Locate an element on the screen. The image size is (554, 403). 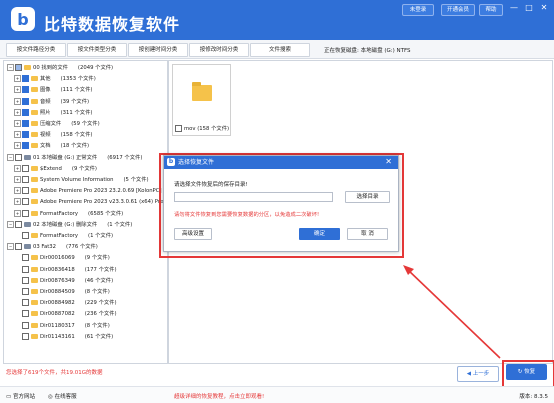
tree-row: + 照片 (311 个文件) is located at coordinates (53, 112).